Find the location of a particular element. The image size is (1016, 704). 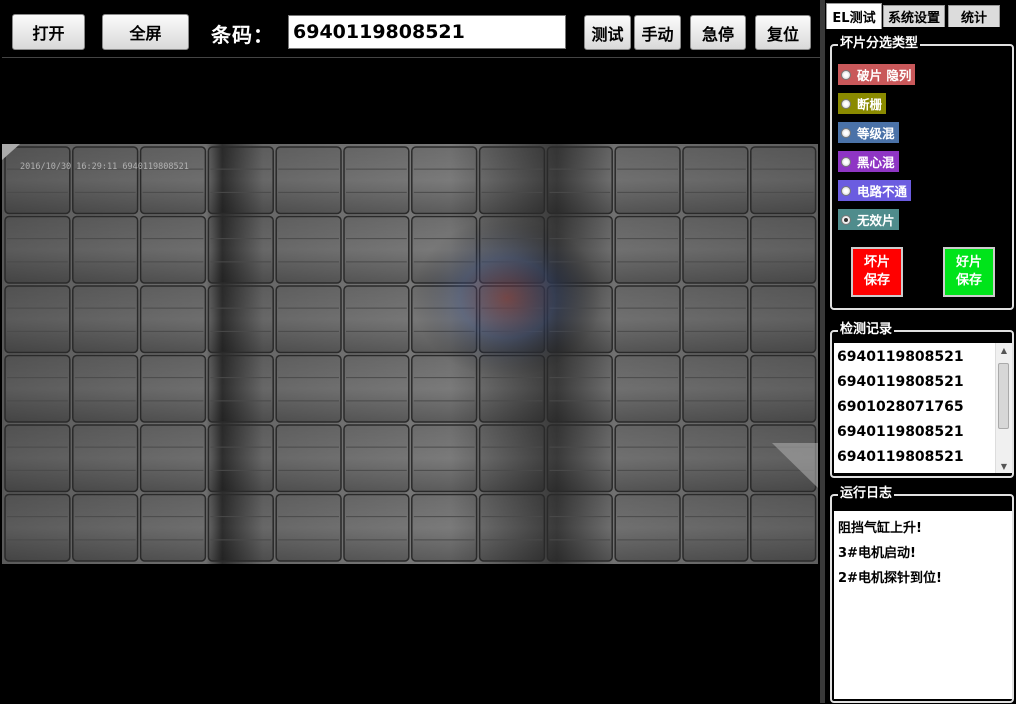

scroll-down-icon: ▼ is located at coordinates (1004, 466).